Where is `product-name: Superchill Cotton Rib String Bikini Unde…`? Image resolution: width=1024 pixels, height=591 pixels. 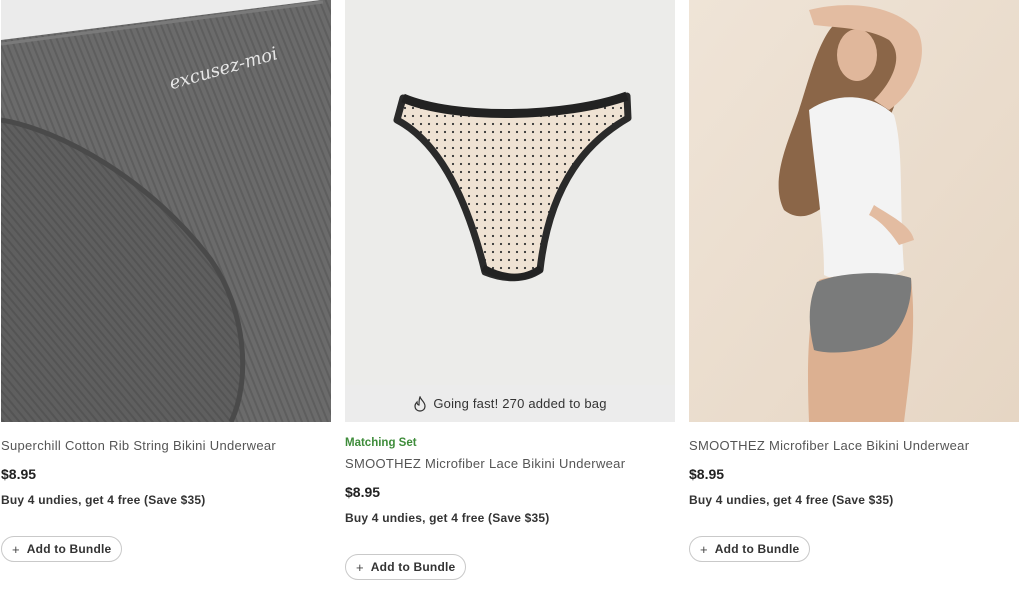 product-name: Superchill Cotton Rib String Bikini Unde… is located at coordinates (166, 446).